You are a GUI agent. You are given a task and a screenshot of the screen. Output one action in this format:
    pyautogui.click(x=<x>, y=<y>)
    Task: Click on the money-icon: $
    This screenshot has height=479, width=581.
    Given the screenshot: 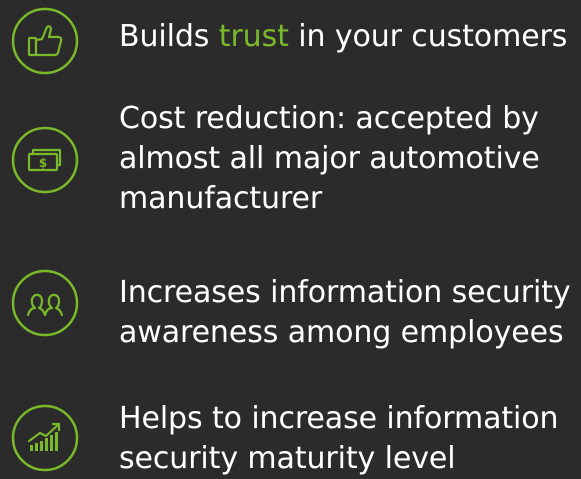 What is the action you would take?
    pyautogui.click(x=45, y=160)
    